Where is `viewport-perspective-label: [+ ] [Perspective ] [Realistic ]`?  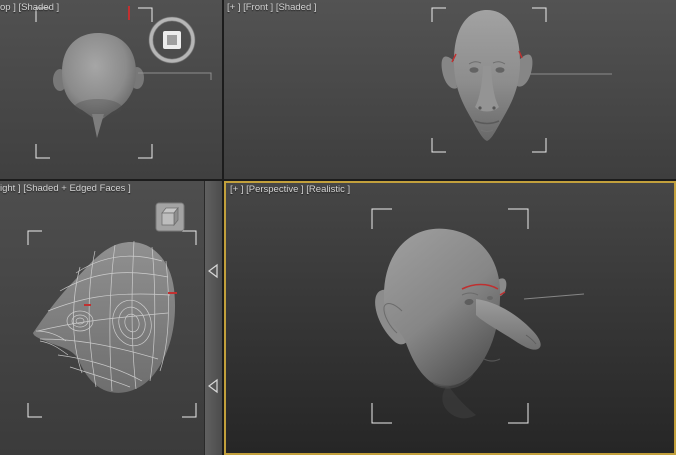
viewport-perspective-label: [+ ] [Perspective ] [Realistic ] is located at coordinates (290, 189).